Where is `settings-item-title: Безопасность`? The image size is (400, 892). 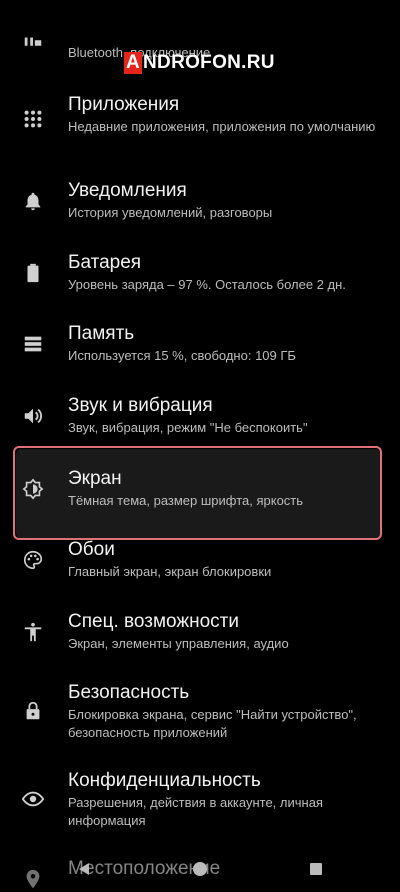
settings-item-title: Безопасность is located at coordinates (129, 692).